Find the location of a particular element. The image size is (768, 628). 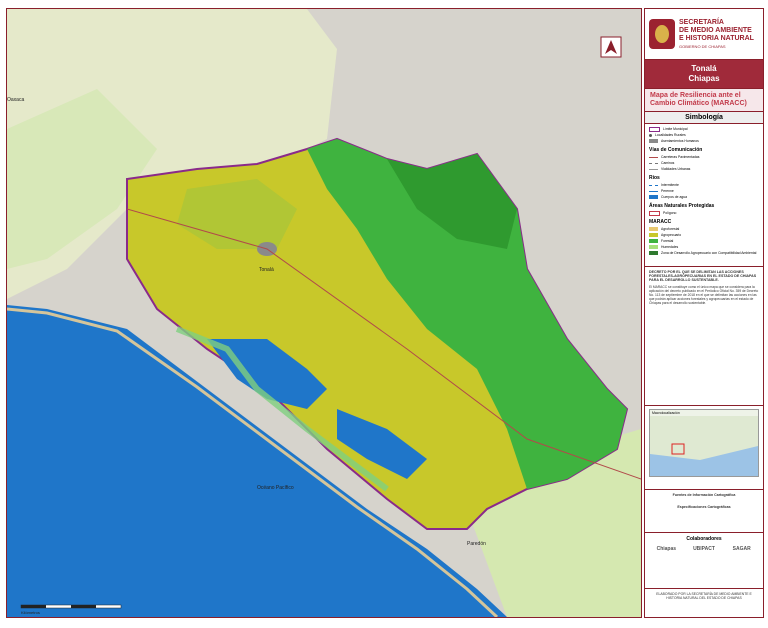

inset-section: Macrolocalización is located at coordinates (704, 449).